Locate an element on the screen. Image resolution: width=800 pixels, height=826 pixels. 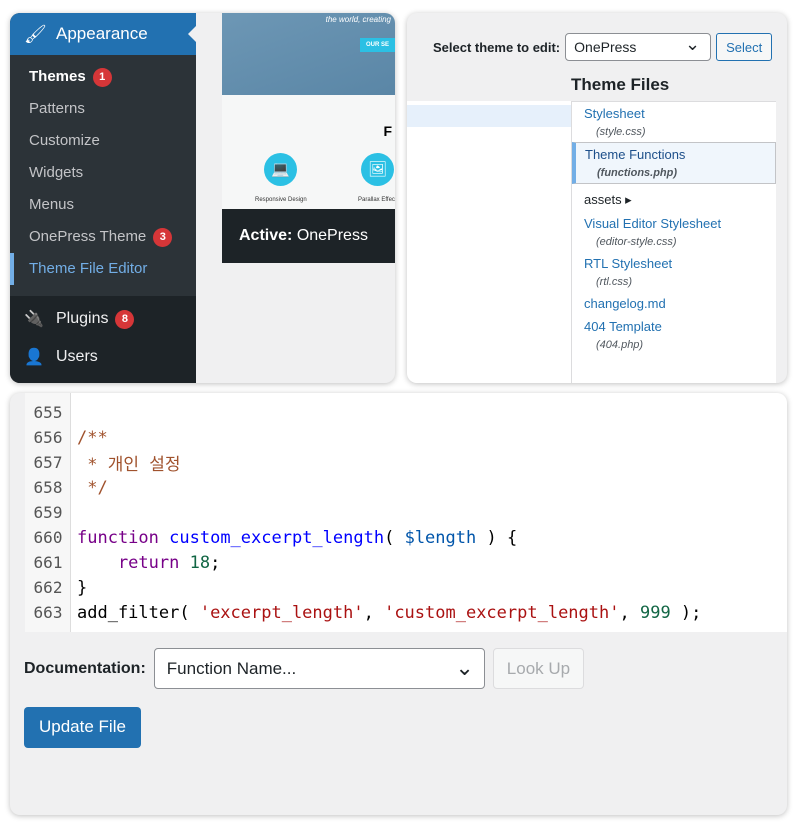
active-theme-name: OnePress is located at coordinates (332, 235).